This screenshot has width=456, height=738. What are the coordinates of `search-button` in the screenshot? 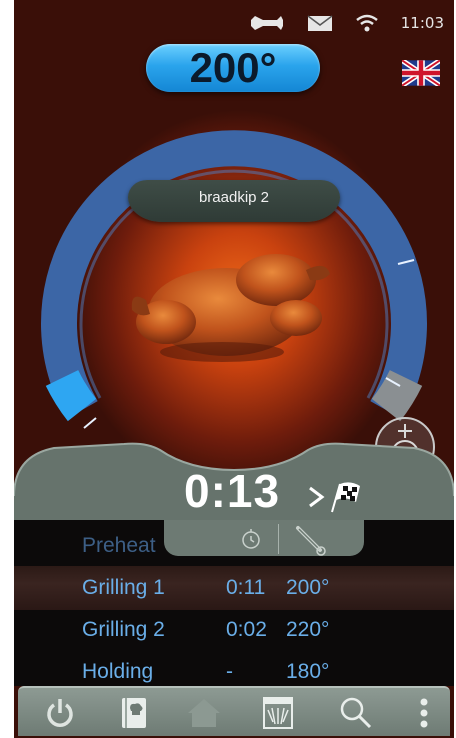 It's located at (356, 713).